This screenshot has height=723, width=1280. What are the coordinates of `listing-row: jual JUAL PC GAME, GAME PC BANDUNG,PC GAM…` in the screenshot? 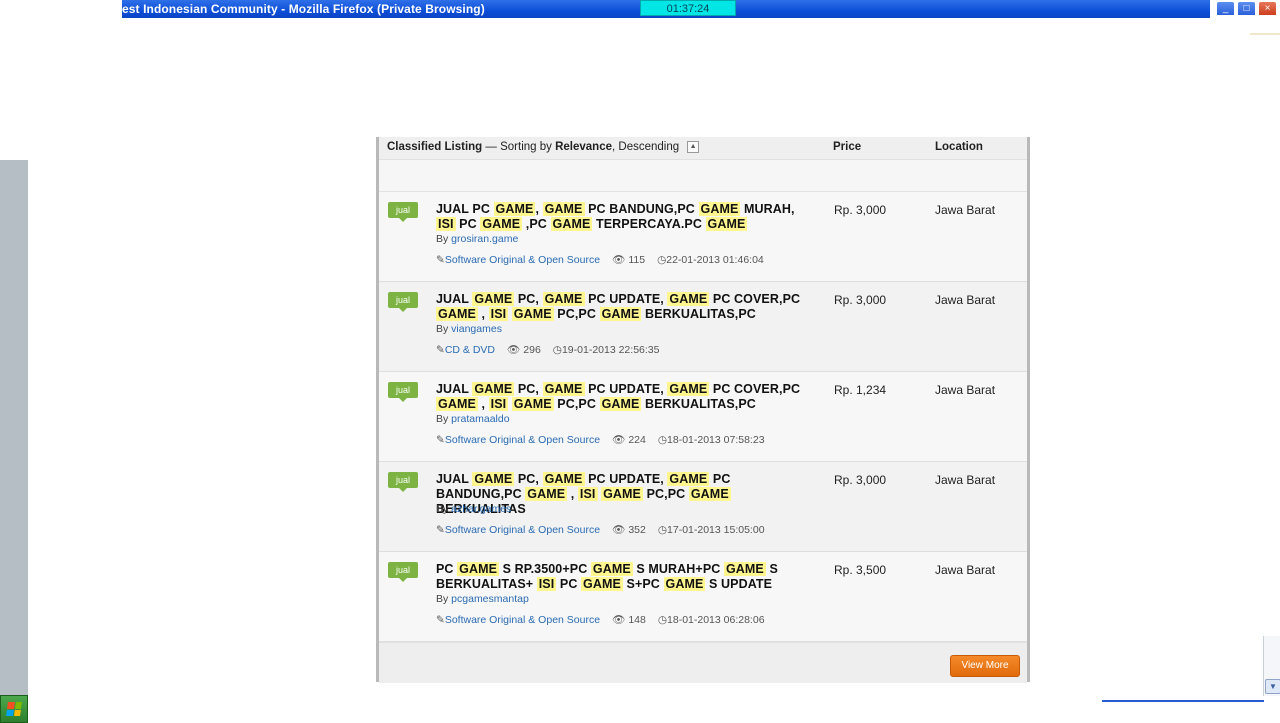 It's located at (703, 237).